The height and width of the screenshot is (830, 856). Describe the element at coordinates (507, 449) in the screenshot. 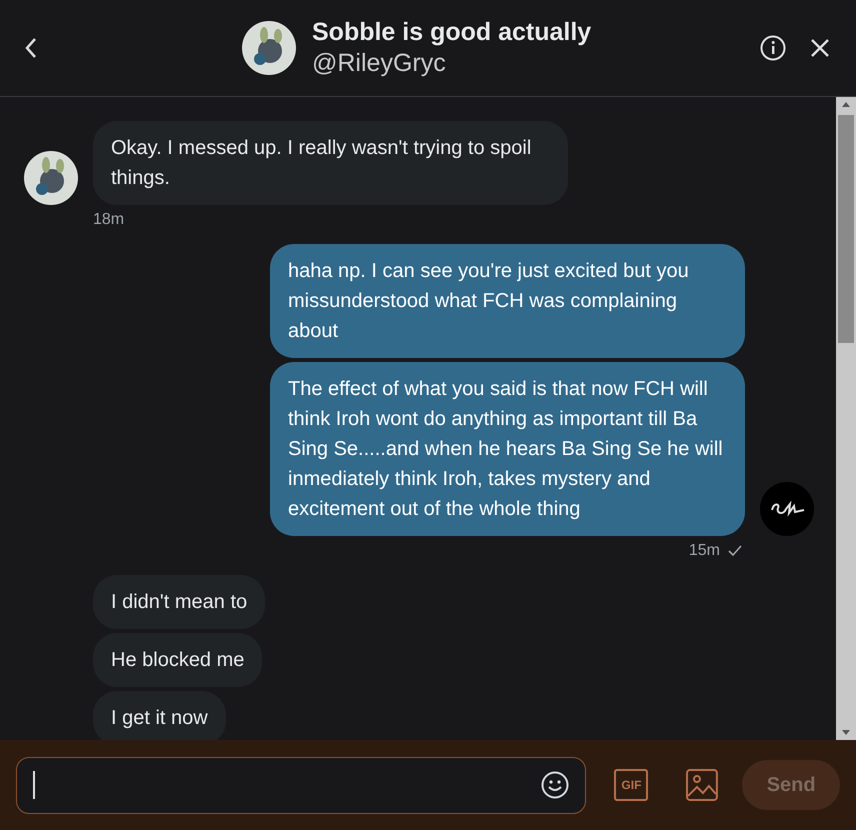

I see `message-bubble: The effect of what you said is that now FCH will think Iroh wont do anything as important till Ba Sing Se.....and when he hears Ba Sing Se he will inmediately think Iroh, takes mystery and excitement out of the whole thing` at that location.